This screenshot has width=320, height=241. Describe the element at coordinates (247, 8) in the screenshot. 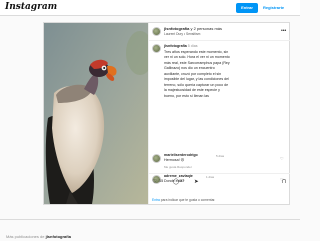

I see `login-button: Entrar` at that location.